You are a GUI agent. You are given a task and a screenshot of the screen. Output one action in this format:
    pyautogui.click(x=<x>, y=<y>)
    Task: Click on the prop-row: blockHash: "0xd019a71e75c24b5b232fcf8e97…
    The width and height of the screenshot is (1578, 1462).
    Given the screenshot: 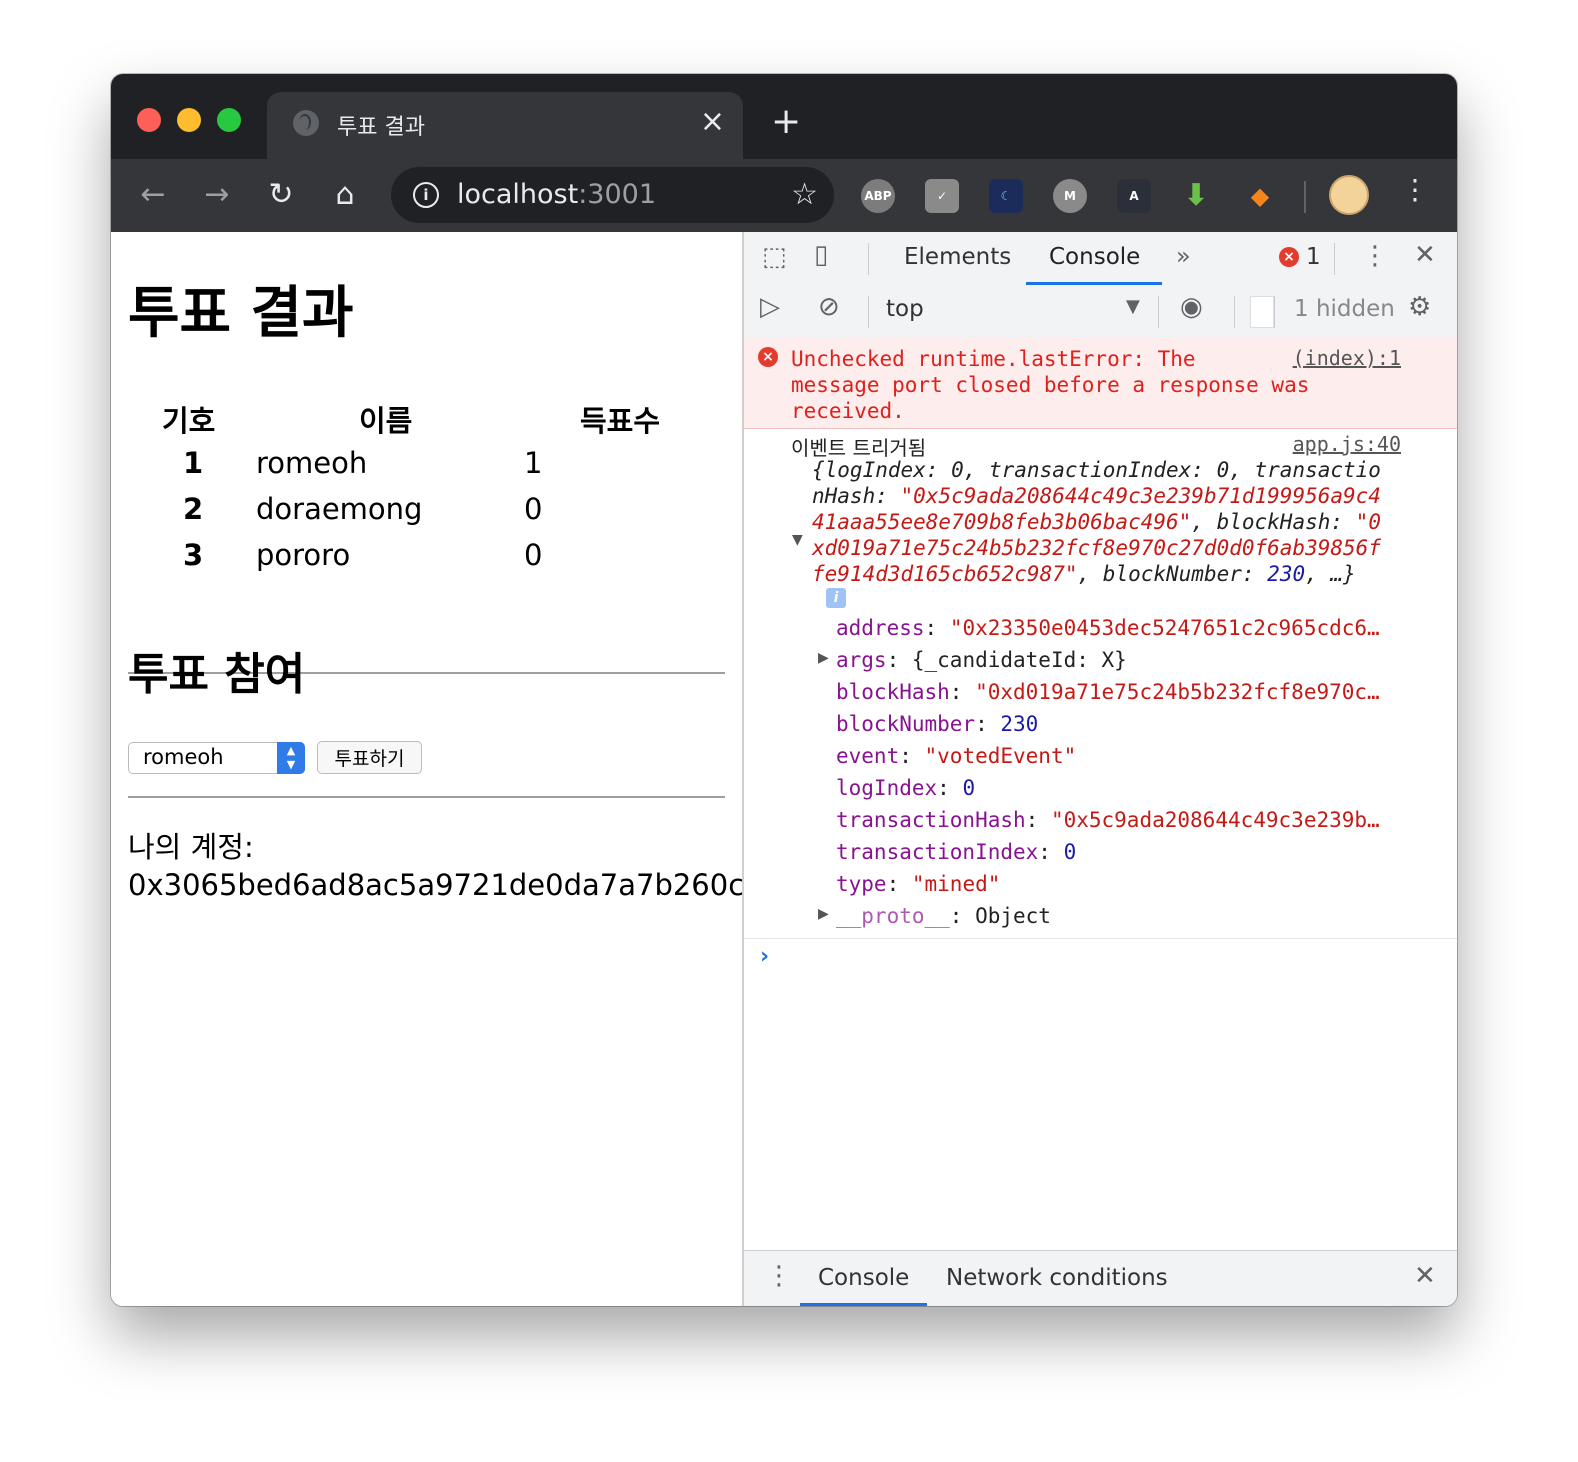 What is the action you would take?
    pyautogui.click(x=1108, y=692)
    